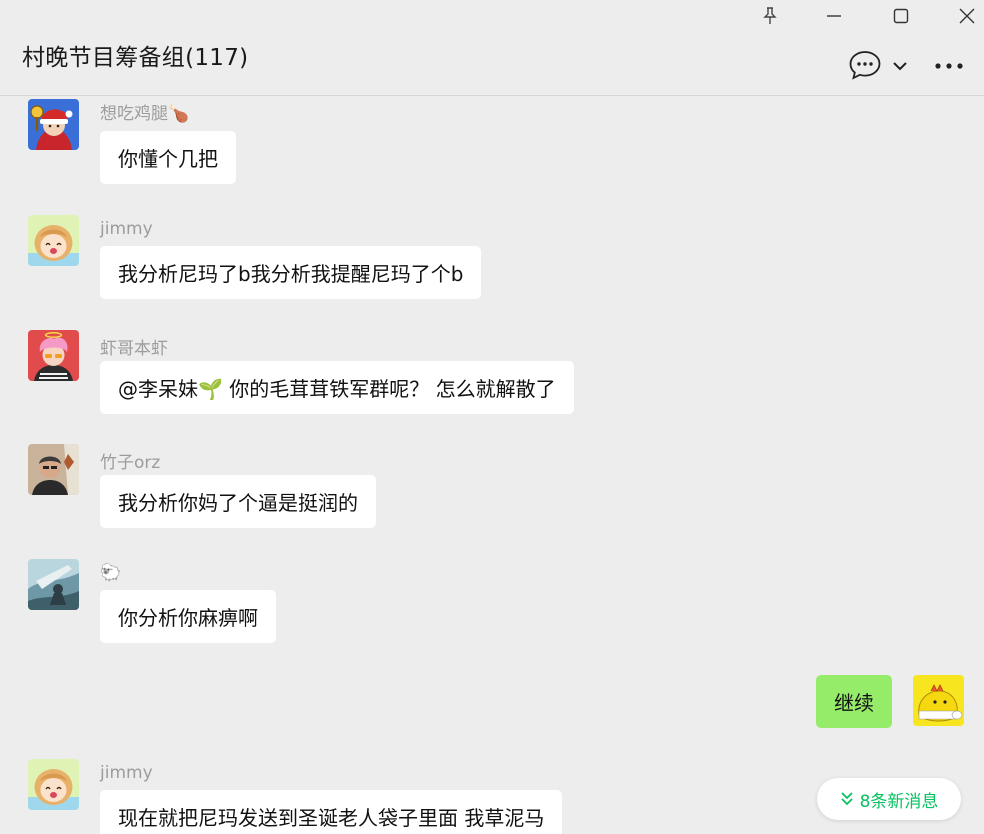 This screenshot has width=984, height=834. Describe the element at coordinates (53, 124) in the screenshot. I see `santa-avatar-icon` at that location.